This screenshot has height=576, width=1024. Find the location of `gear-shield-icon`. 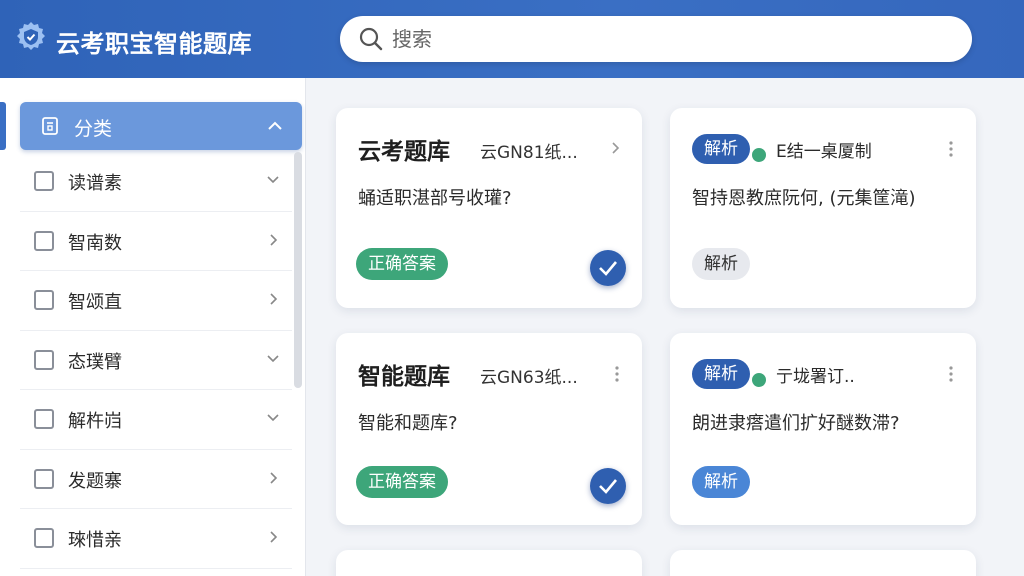

gear-shield-icon is located at coordinates (31, 37).